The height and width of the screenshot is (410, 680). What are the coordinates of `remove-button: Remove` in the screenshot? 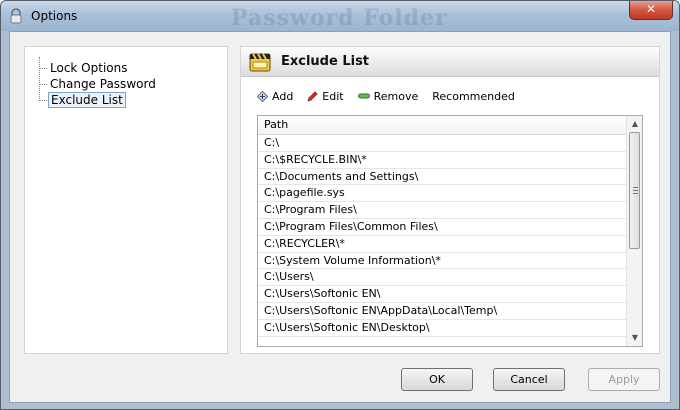 It's located at (388, 96).